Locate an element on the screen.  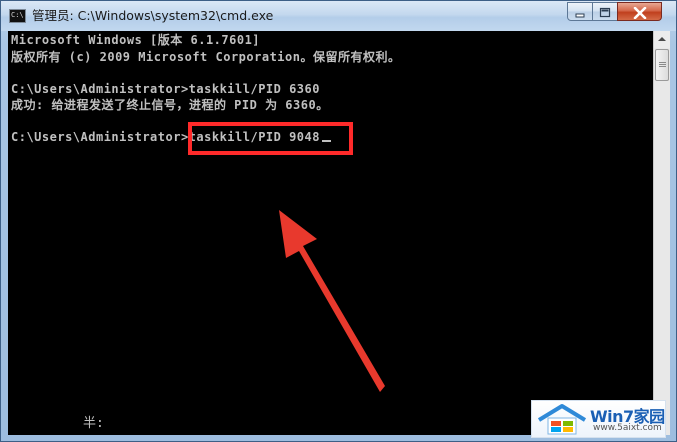
console-line: Microsoft Windows [版本 6.1.7601] is located at coordinates (136, 40).